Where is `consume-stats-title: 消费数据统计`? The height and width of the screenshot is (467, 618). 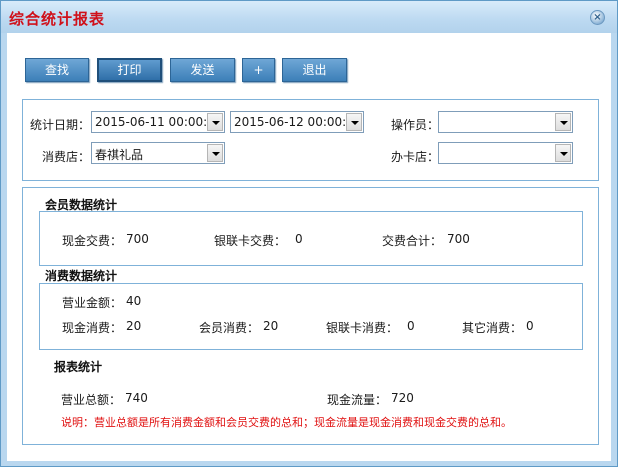 consume-stats-title: 消费数据统计 is located at coordinates (81, 276).